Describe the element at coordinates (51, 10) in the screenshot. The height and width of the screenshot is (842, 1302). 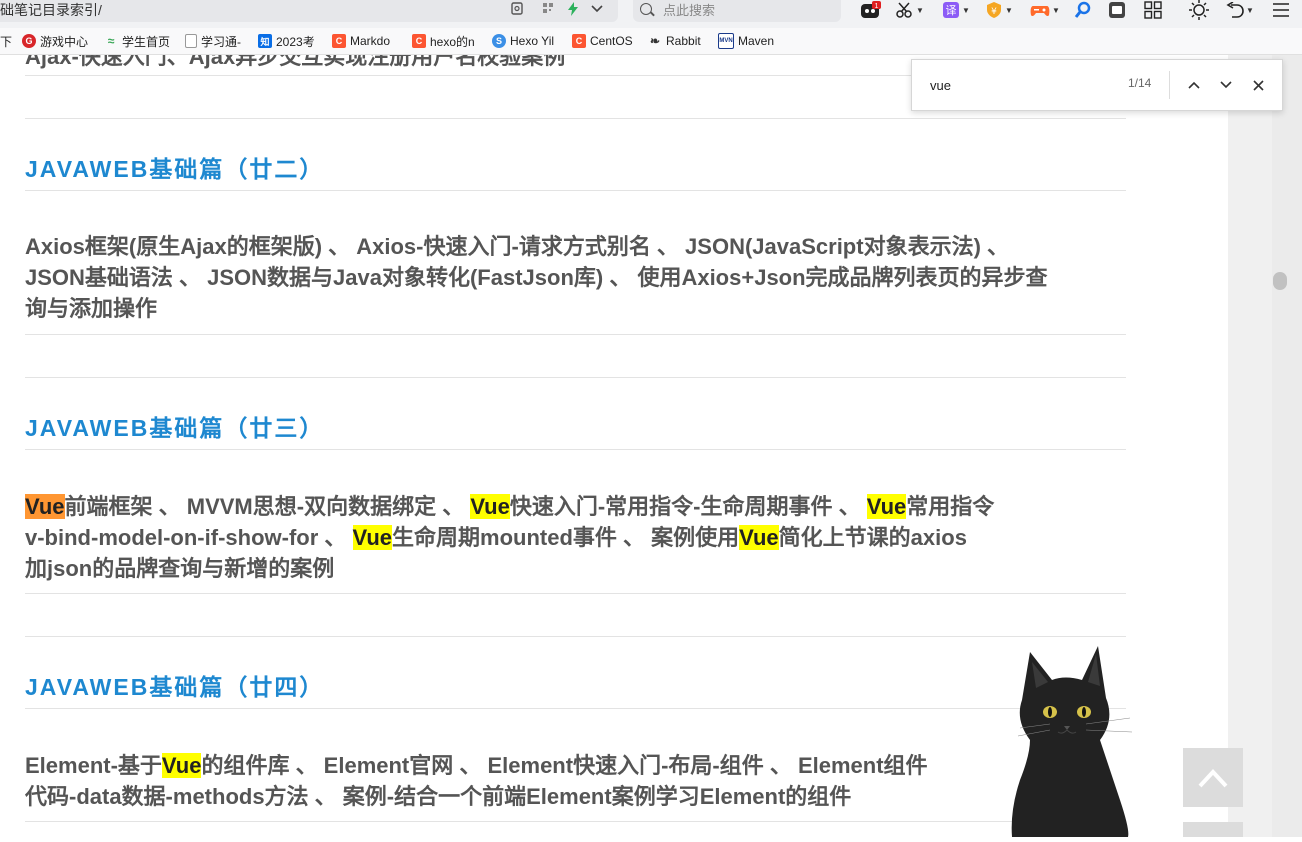
I see `address-text: 础笔记目录索引/` at that location.